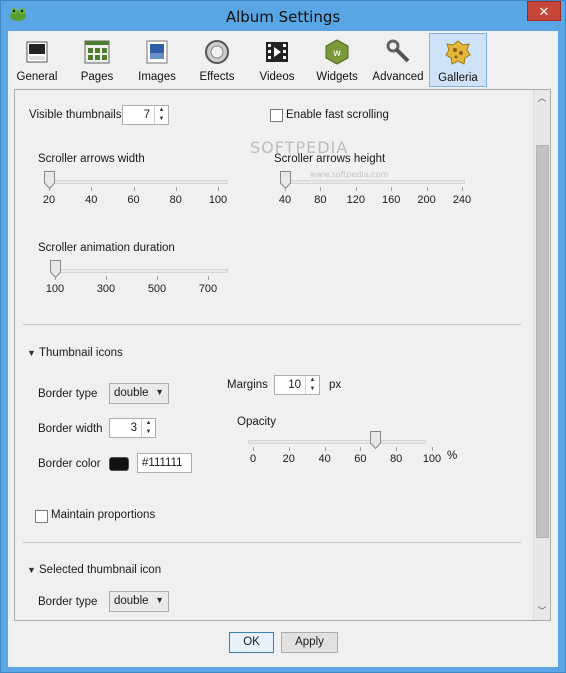 Image resolution: width=566 pixels, height=673 pixels. What do you see at coordinates (349, 174) in the screenshot?
I see `watermark-url: www.softpedia.com` at bounding box center [349, 174].